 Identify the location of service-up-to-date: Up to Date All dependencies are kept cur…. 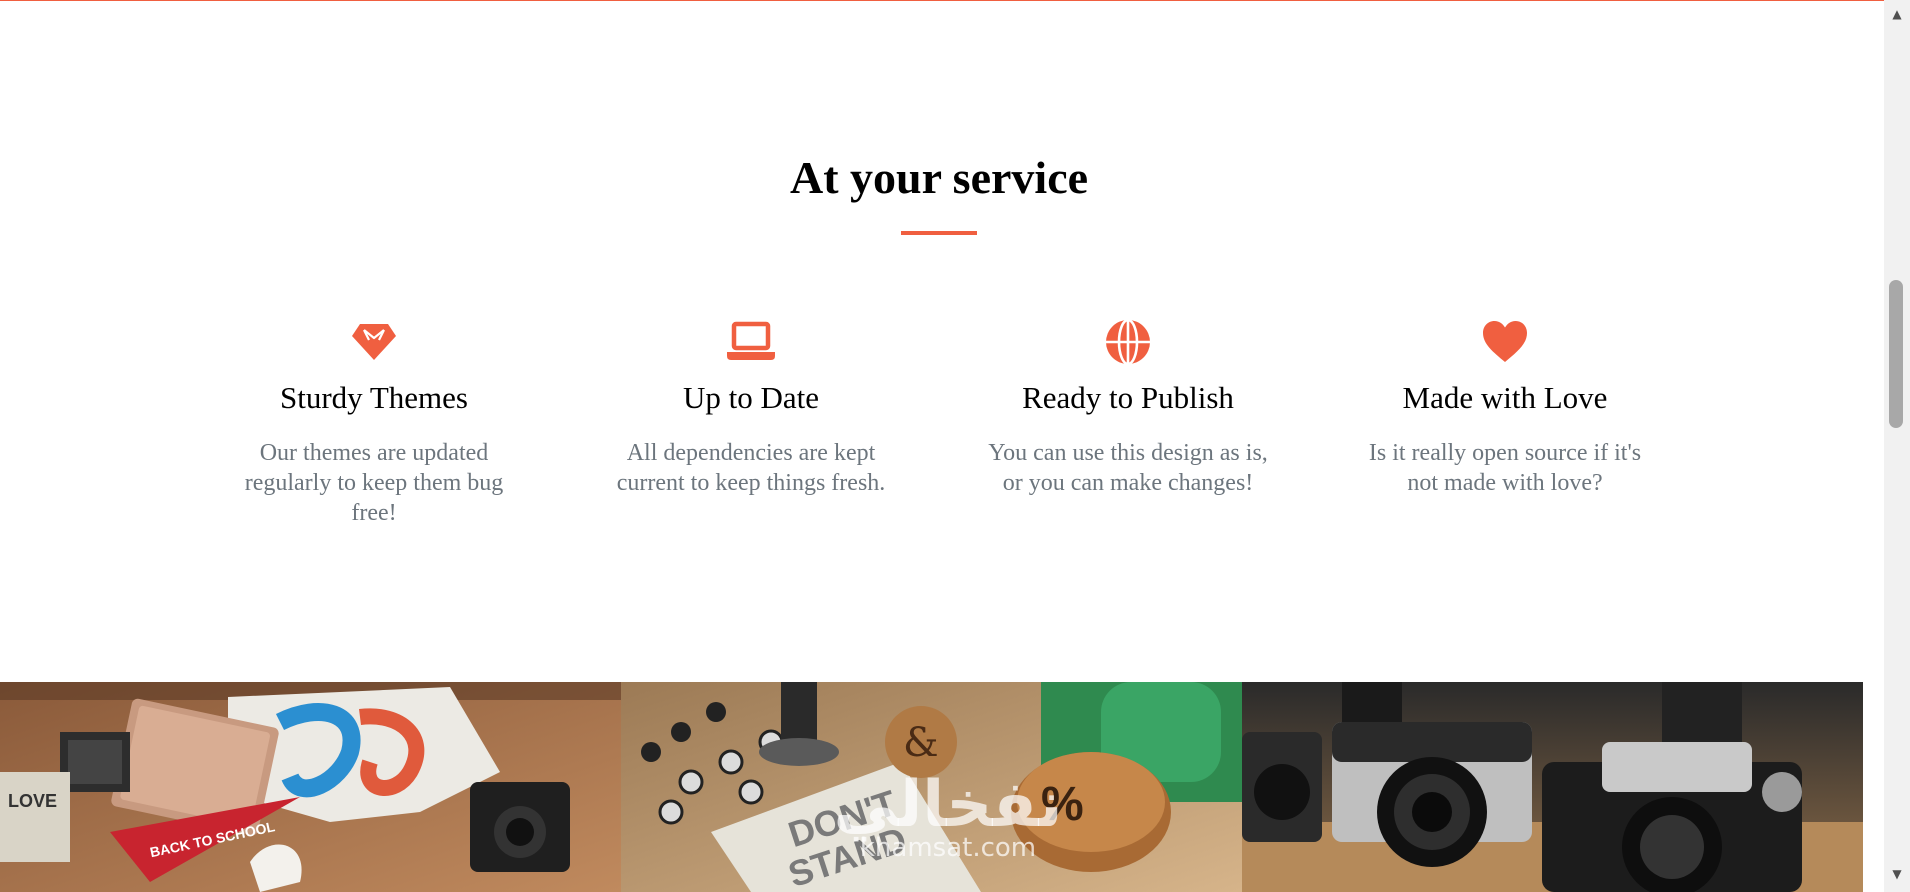
(751, 407).